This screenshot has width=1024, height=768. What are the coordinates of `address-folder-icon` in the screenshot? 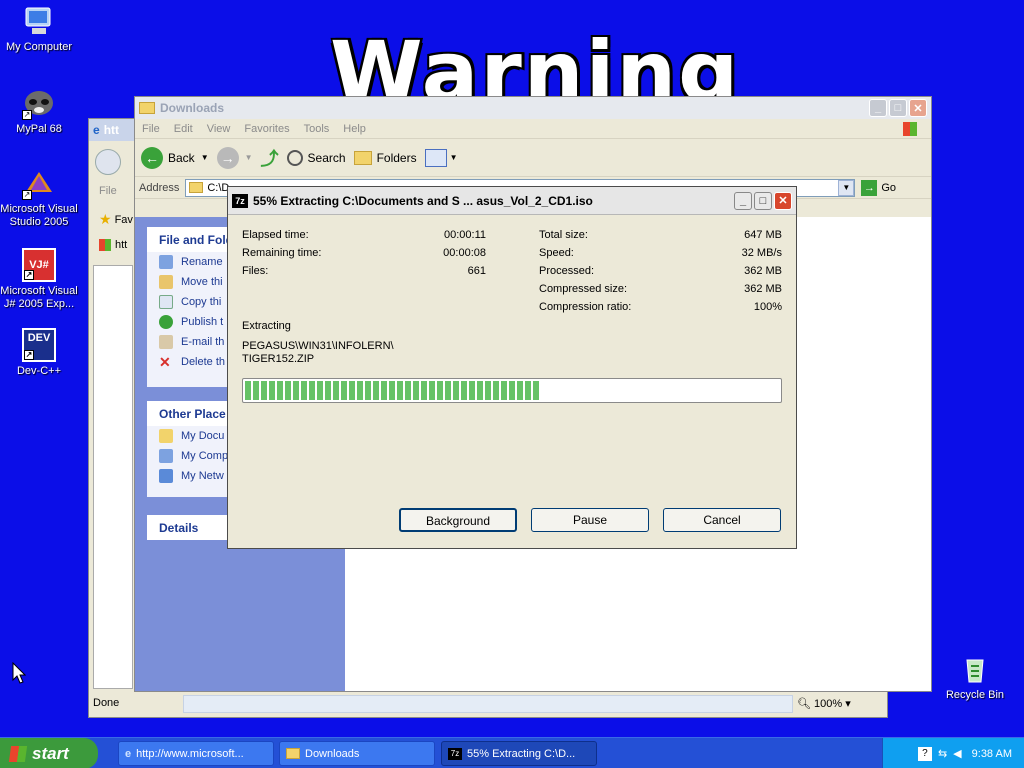 It's located at (196, 187).